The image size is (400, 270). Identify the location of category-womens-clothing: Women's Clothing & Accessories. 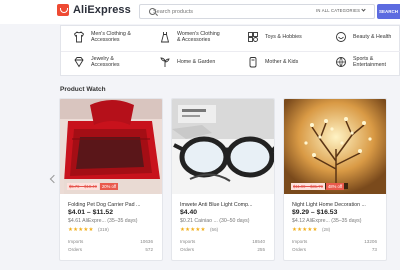
(189, 37).